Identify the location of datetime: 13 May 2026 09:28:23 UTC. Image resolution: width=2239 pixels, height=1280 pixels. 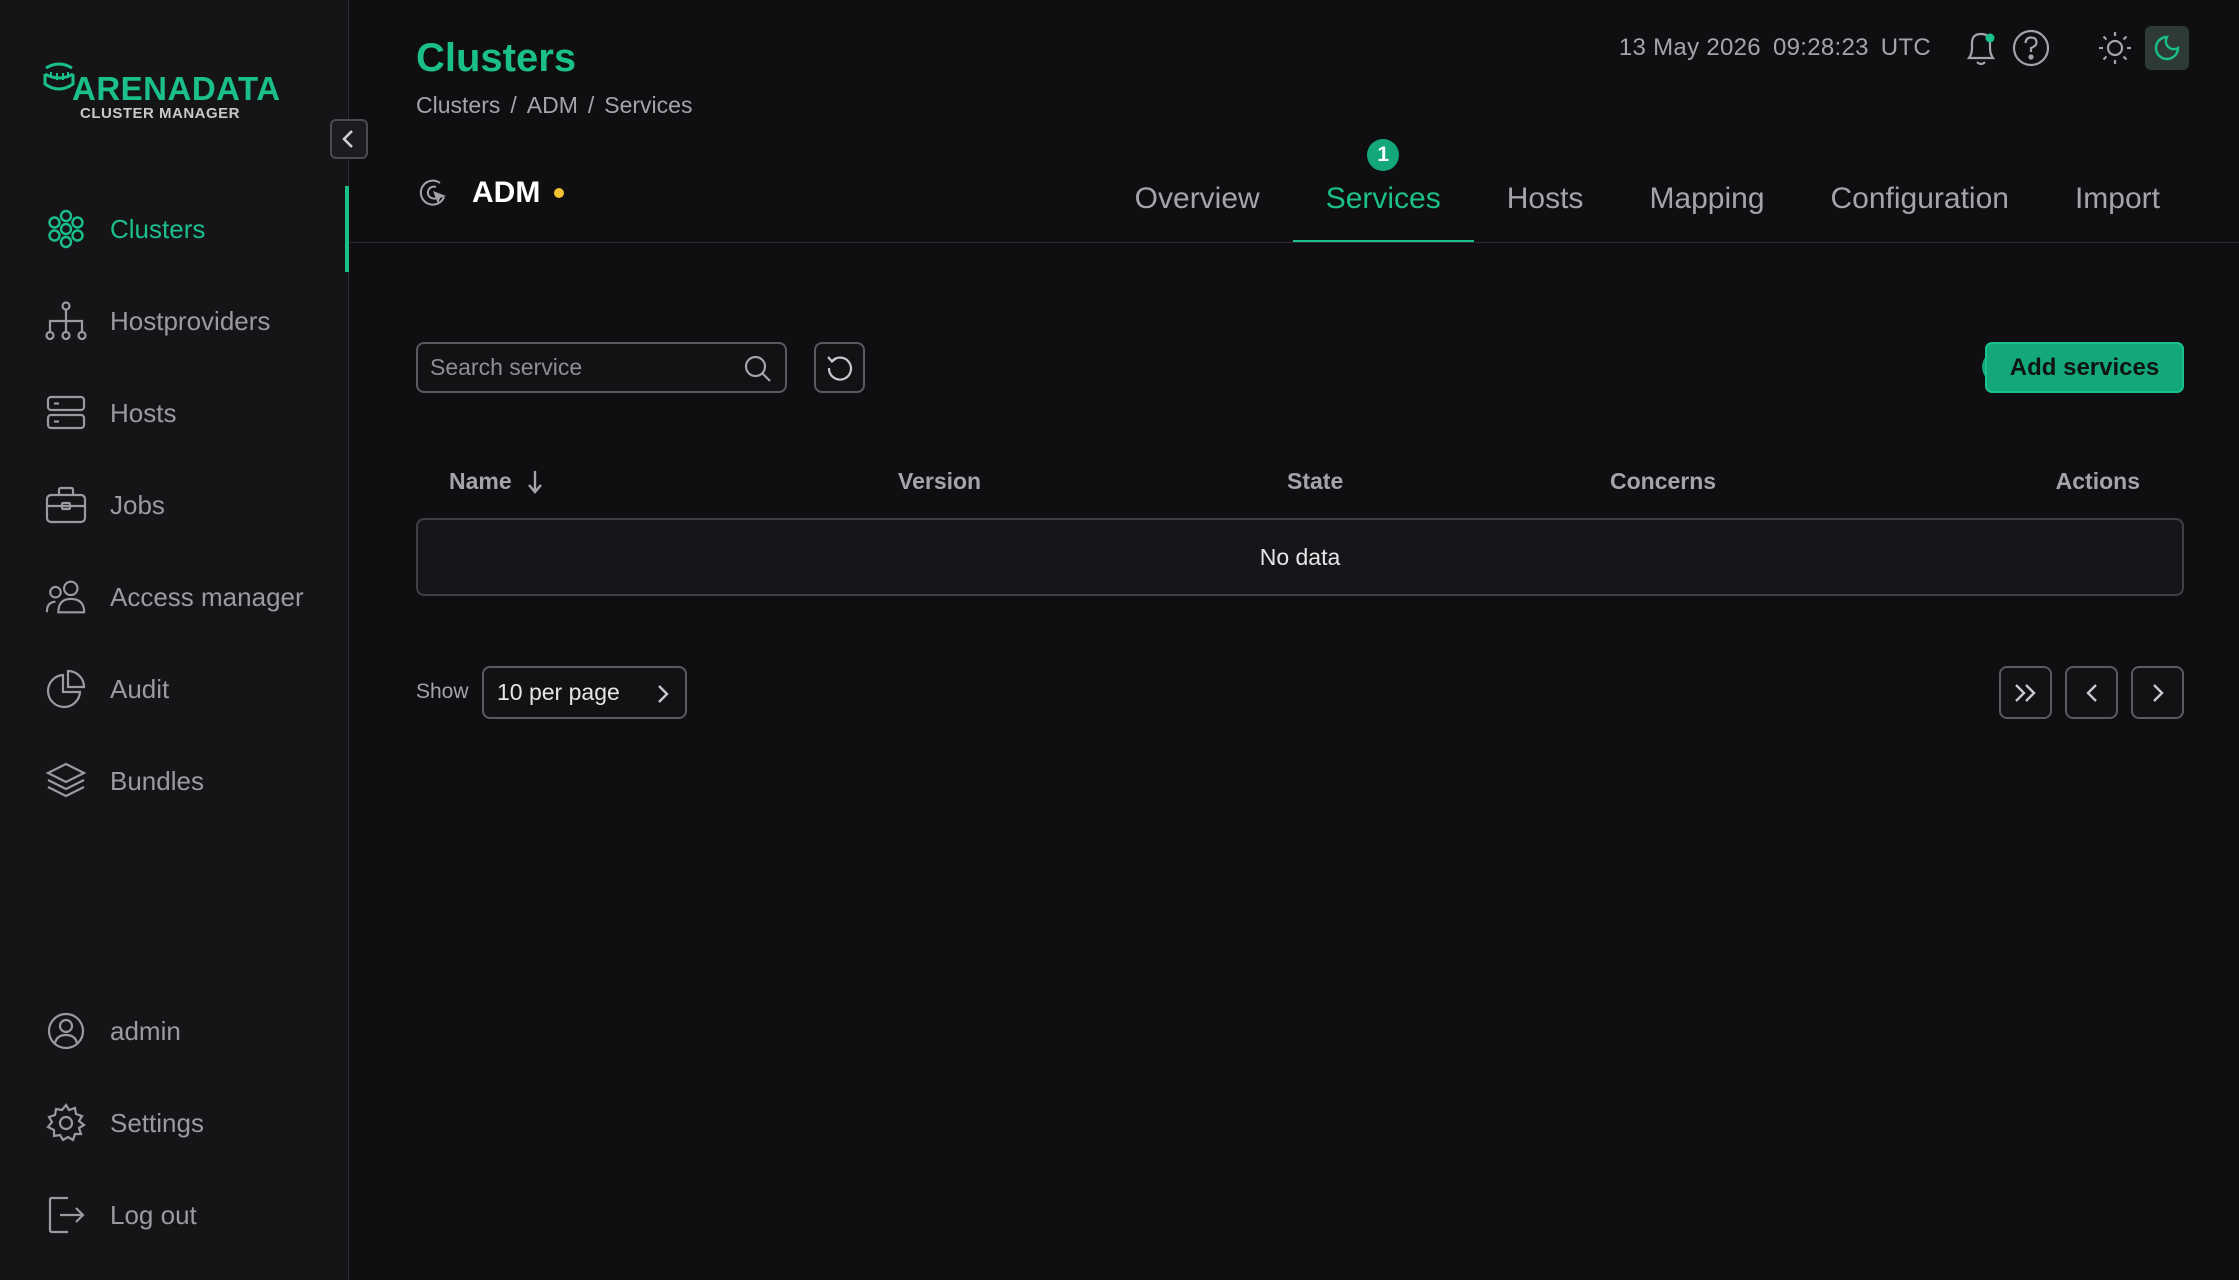
(1775, 48).